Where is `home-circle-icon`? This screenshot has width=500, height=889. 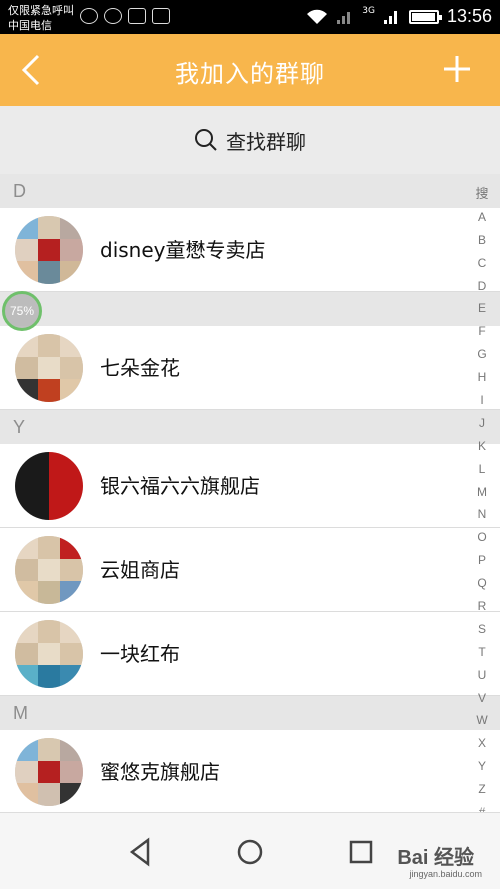
home-circle-icon is located at coordinates (250, 852).